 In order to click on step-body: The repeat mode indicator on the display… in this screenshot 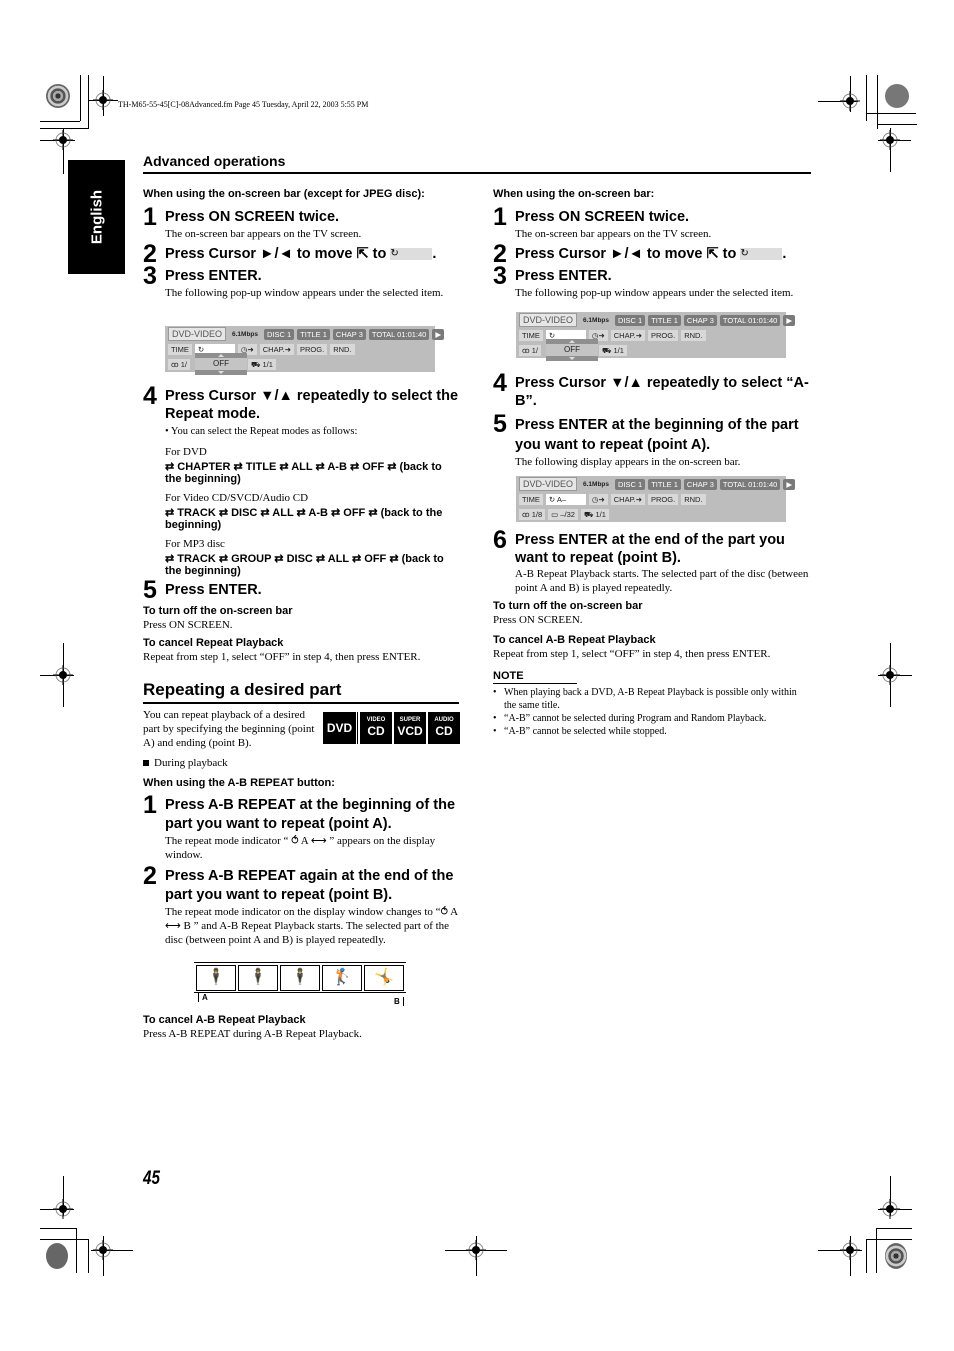, I will do `click(311, 926)`.